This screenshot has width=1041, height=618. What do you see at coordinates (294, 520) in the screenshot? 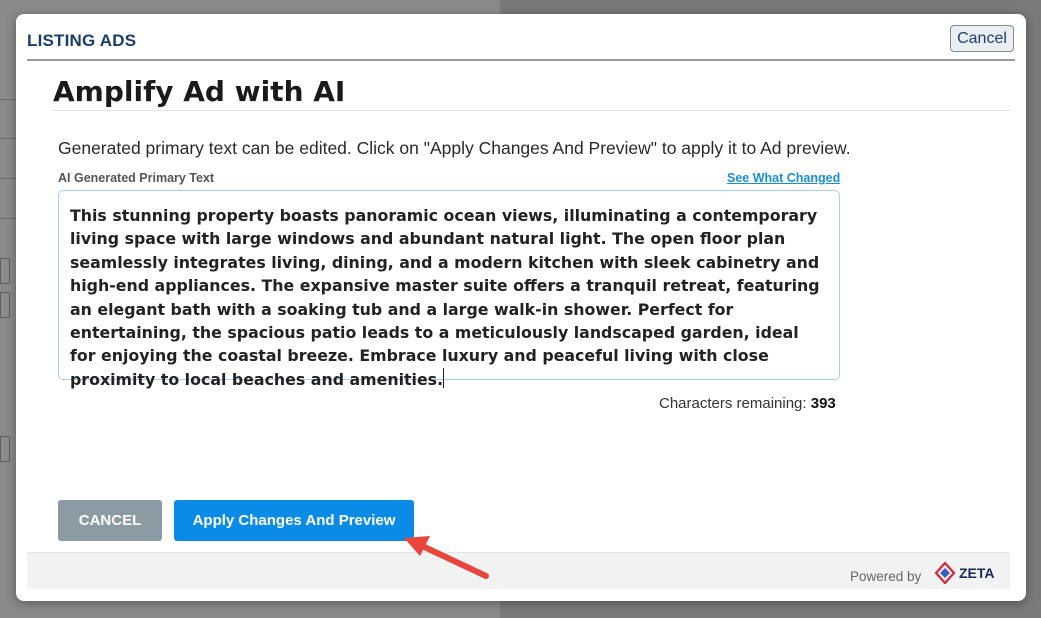
I see `apply-changes-and-preview-button: Apply Changes And Preview` at bounding box center [294, 520].